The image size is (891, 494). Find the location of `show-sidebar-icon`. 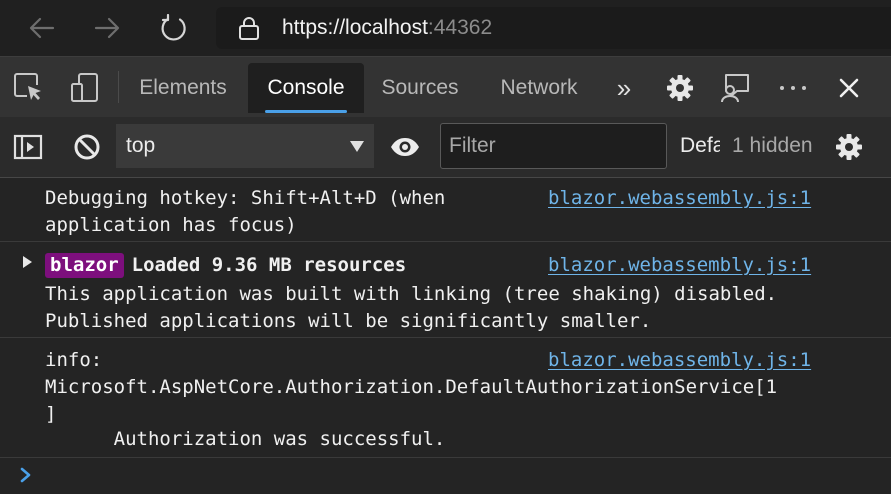

show-sidebar-icon is located at coordinates (28, 147).